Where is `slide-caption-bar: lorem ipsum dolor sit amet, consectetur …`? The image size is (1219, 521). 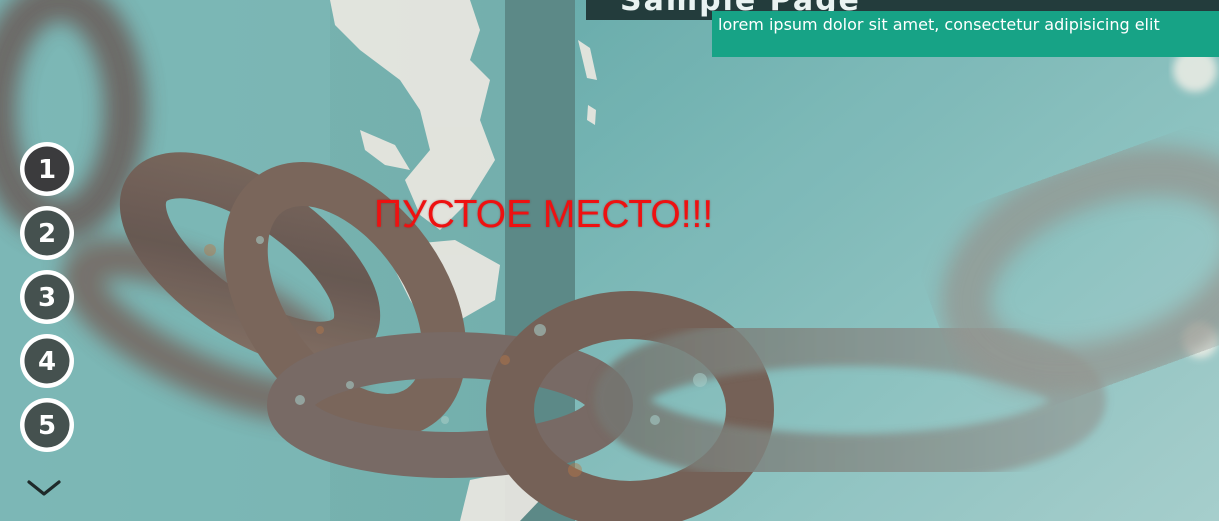 slide-caption-bar: lorem ipsum dolor sit amet, consectetur … is located at coordinates (965, 34).